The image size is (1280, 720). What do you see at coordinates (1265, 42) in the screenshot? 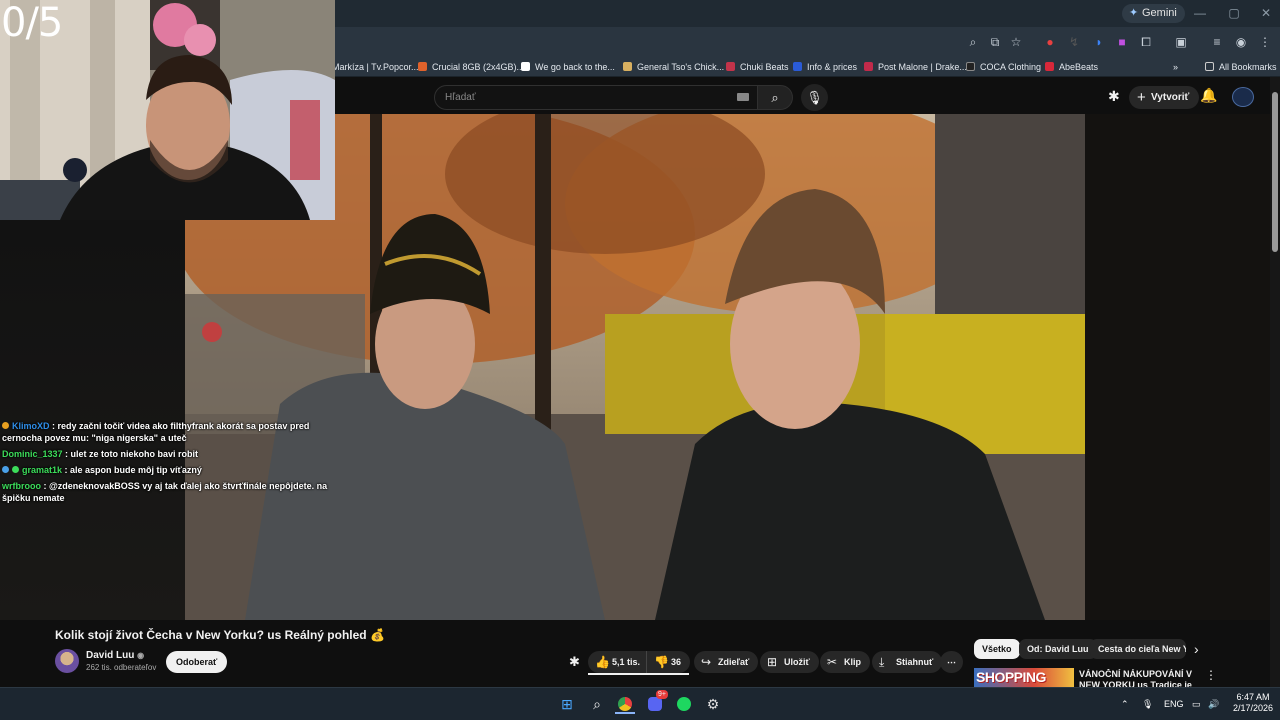
I see `browser-menu-icon: ⋮` at bounding box center [1265, 42].